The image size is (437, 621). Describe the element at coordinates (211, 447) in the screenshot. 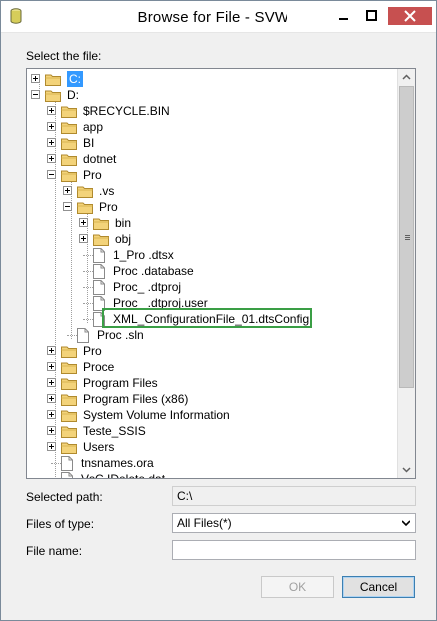

I see `tree-folder-item: Users` at that location.